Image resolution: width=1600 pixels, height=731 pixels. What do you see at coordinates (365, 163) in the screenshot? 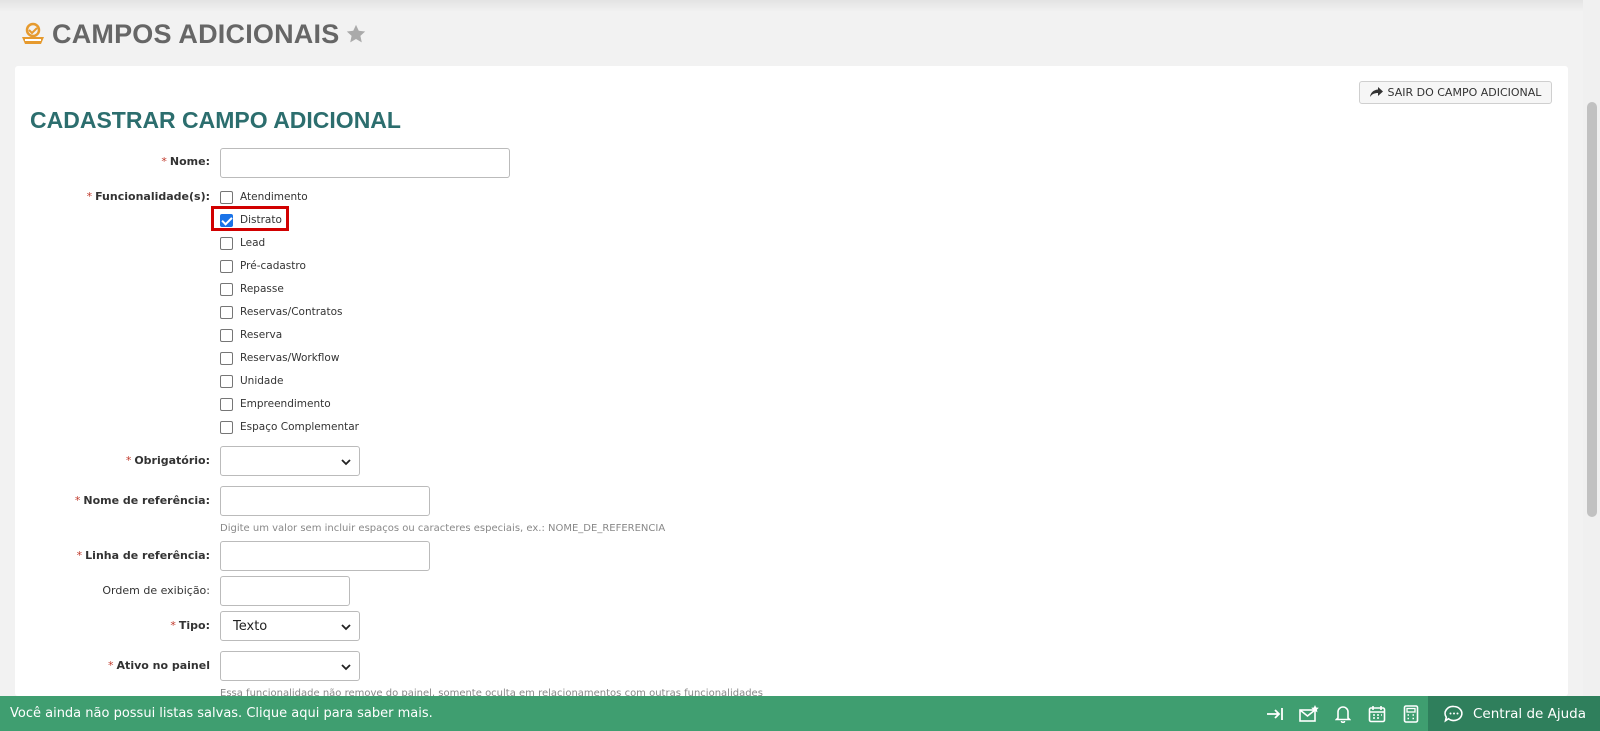
I see `nome-input` at bounding box center [365, 163].